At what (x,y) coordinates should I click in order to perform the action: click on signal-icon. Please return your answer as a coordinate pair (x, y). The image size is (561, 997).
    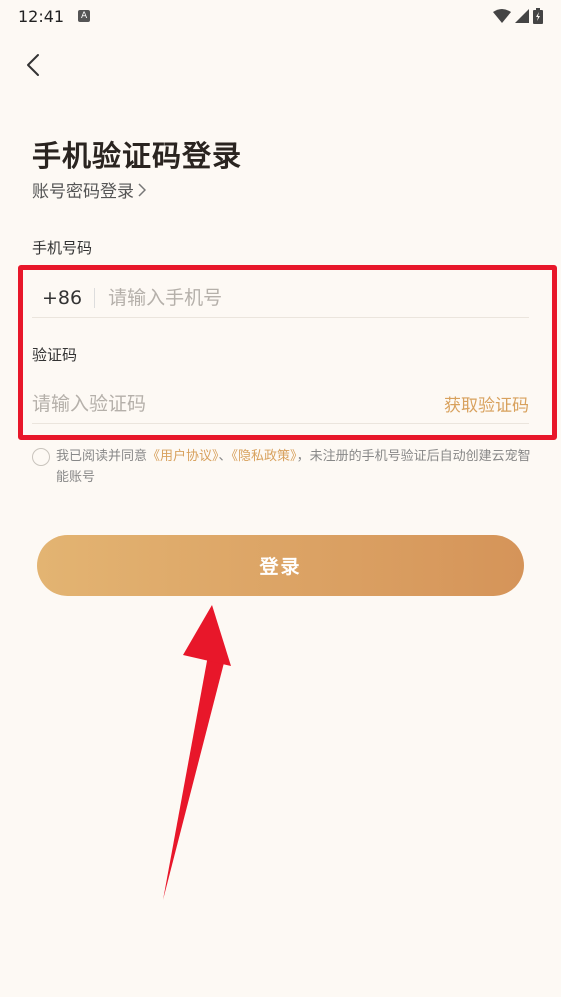
    Looking at the image, I should click on (522, 16).